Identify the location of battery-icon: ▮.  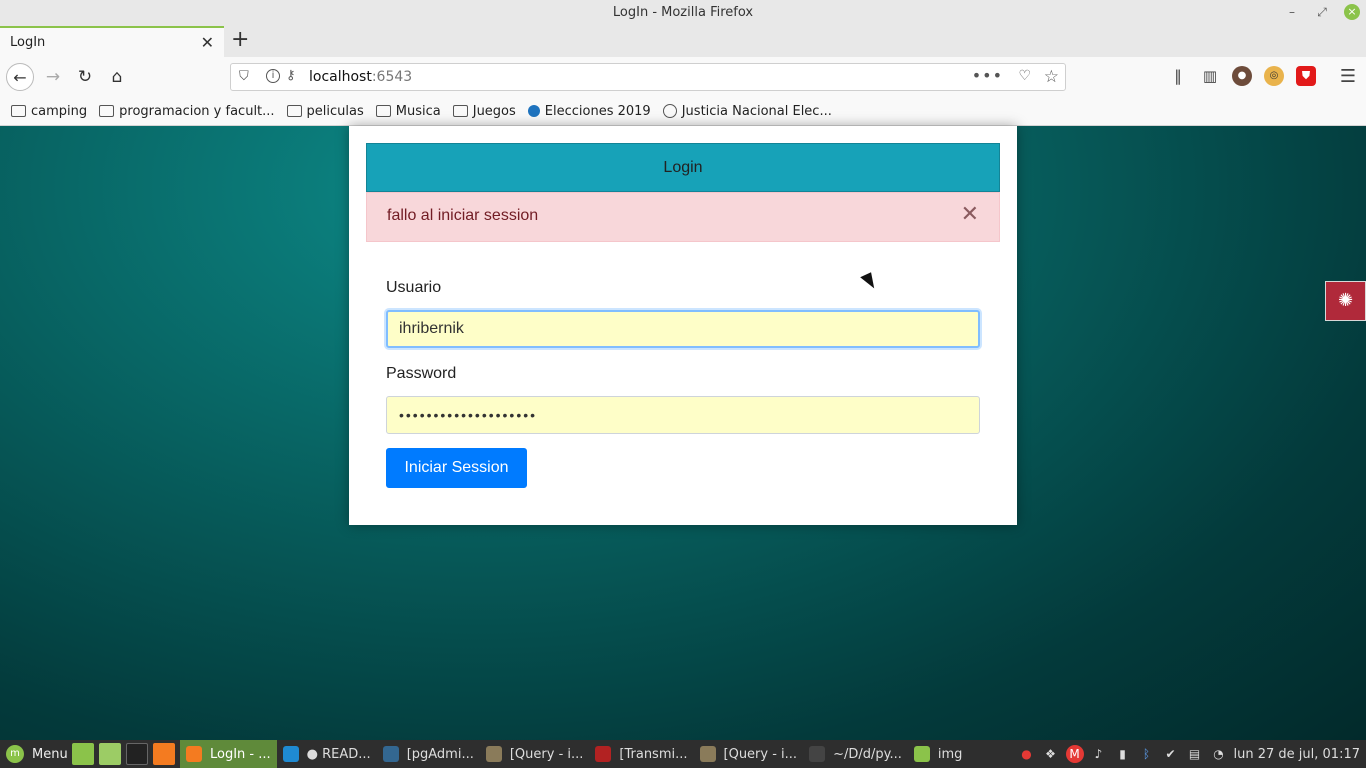
(1123, 754).